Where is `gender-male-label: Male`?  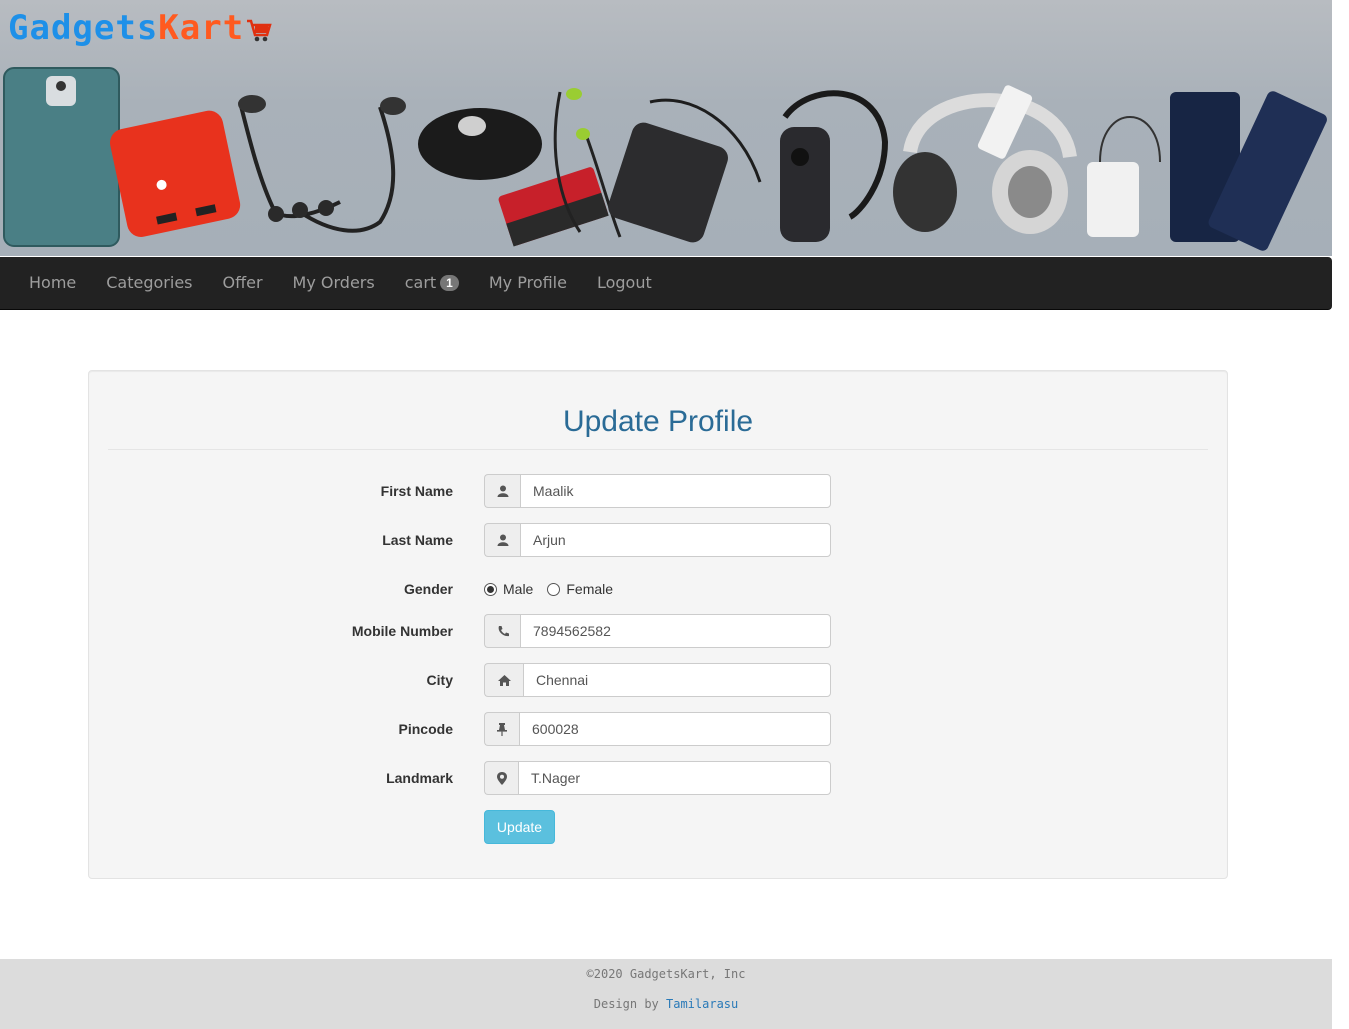
gender-male-label: Male is located at coordinates (518, 589).